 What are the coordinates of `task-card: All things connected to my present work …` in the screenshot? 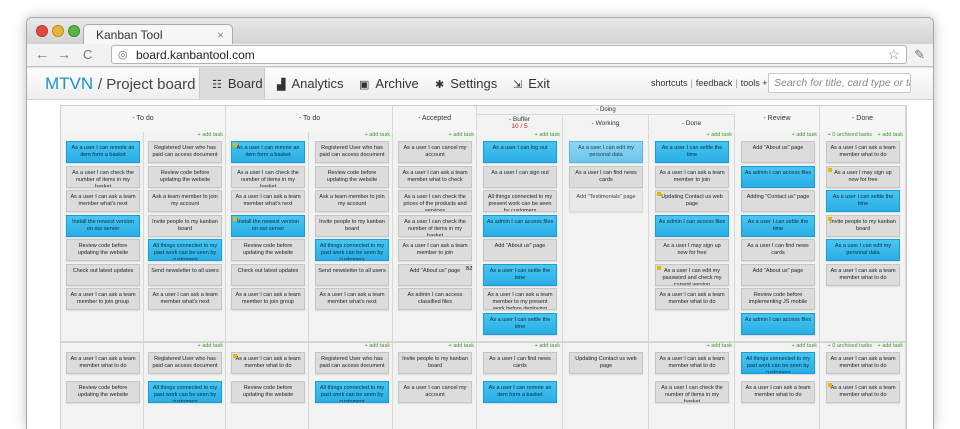 It's located at (520, 201).